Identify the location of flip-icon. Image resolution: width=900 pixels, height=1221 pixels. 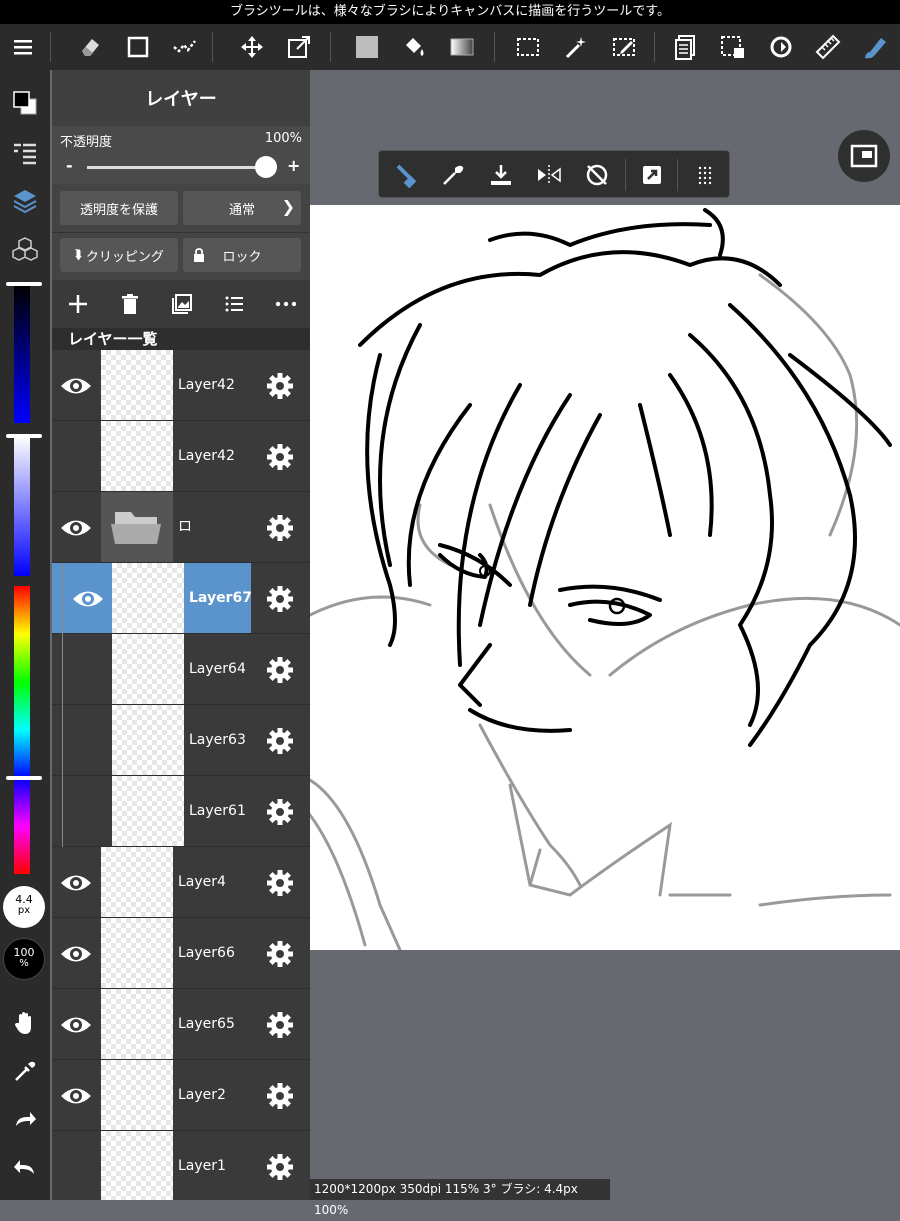
(549, 175).